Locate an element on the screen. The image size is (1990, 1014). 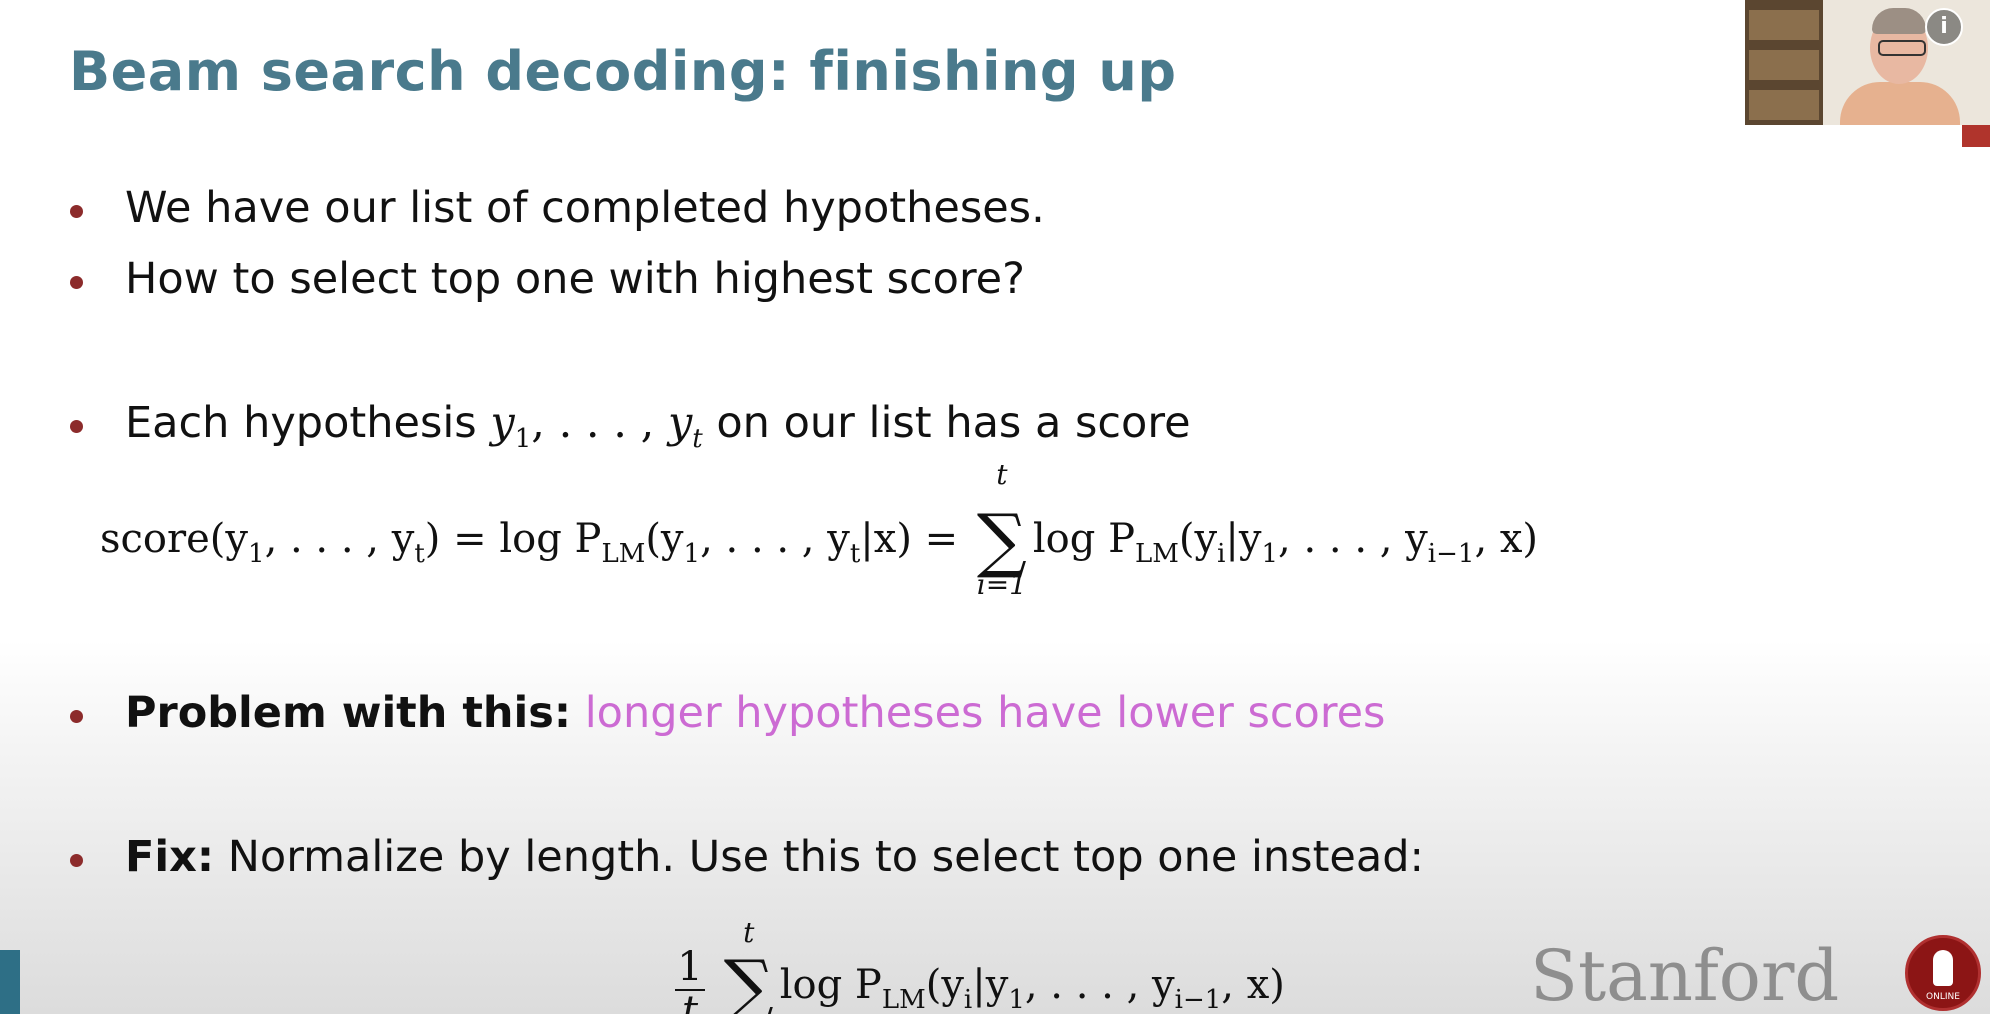
presenter-glasses is located at coordinates (1902, 48).